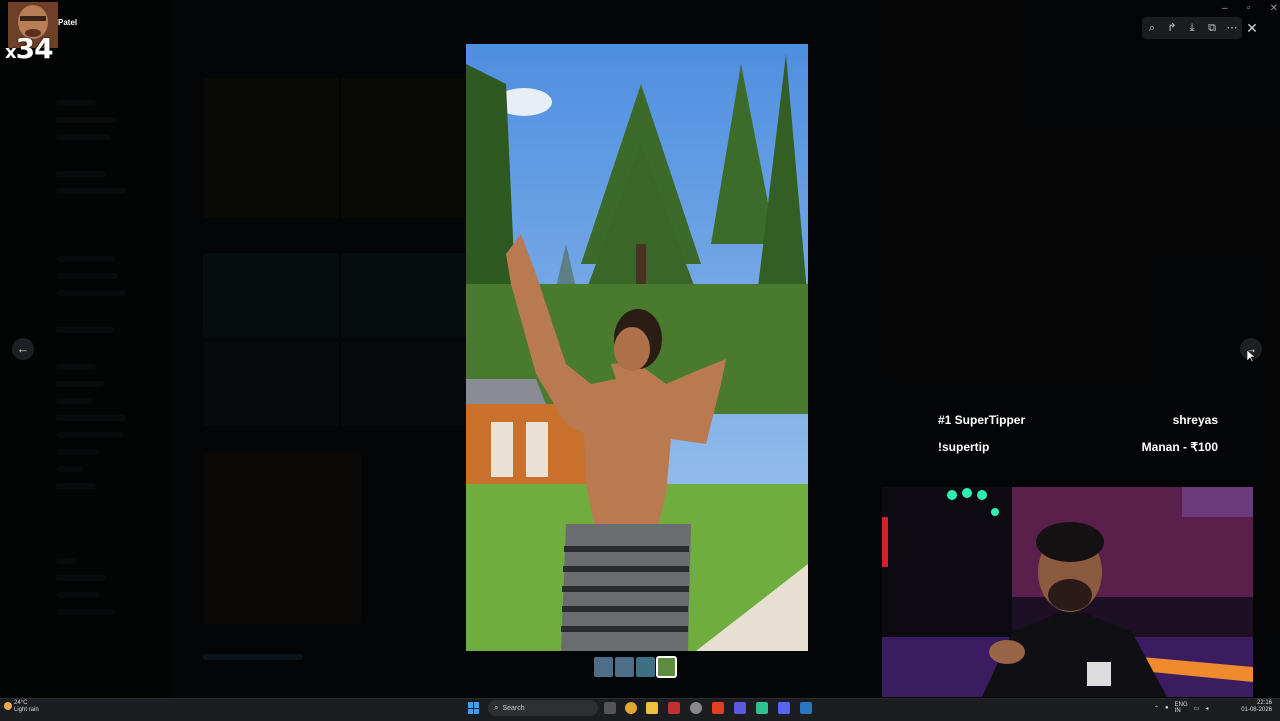 Image resolution: width=1280 pixels, height=721 pixels. Describe the element at coordinates (1156, 708) in the screenshot. I see `chevron-up-icon: ⌃` at that location.